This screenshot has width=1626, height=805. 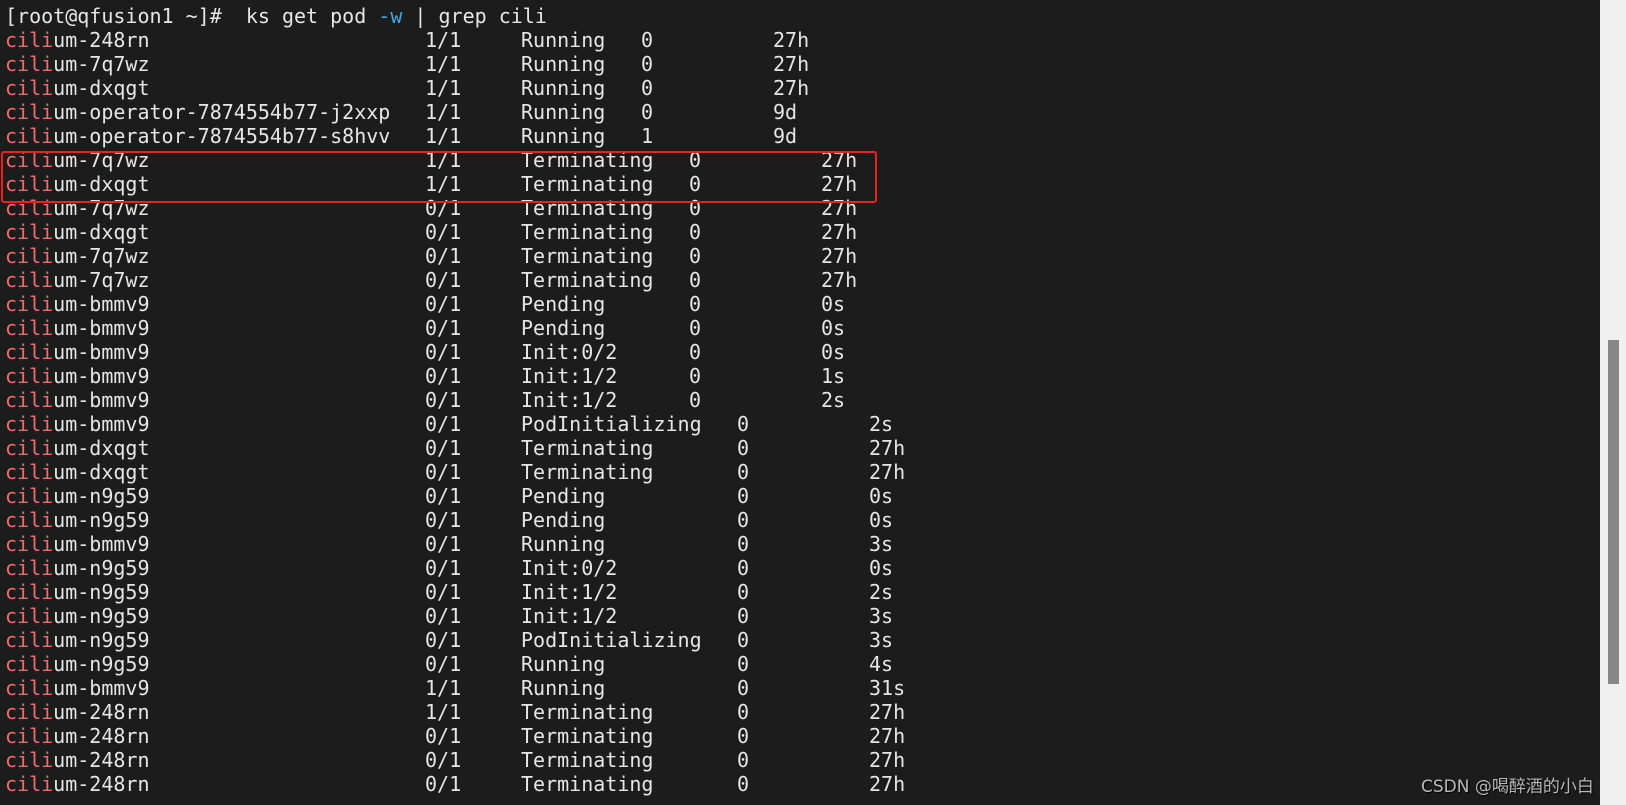 I want to click on scrollbar-thumb, so click(x=1613, y=512).